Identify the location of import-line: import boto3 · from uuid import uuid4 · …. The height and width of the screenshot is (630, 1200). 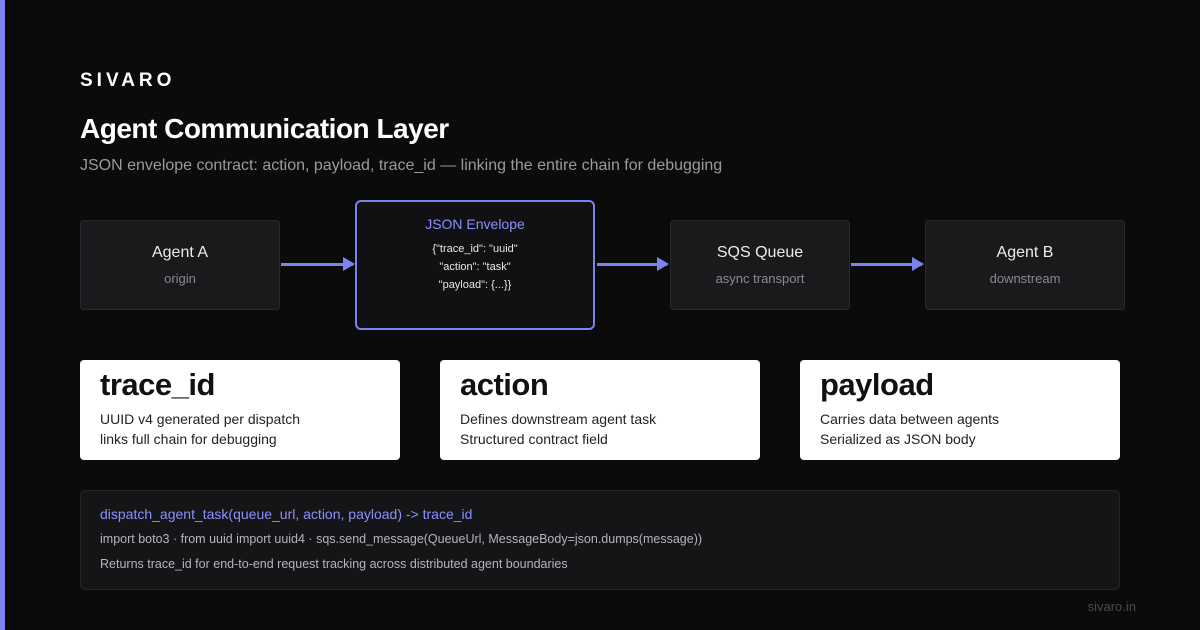
(401, 539).